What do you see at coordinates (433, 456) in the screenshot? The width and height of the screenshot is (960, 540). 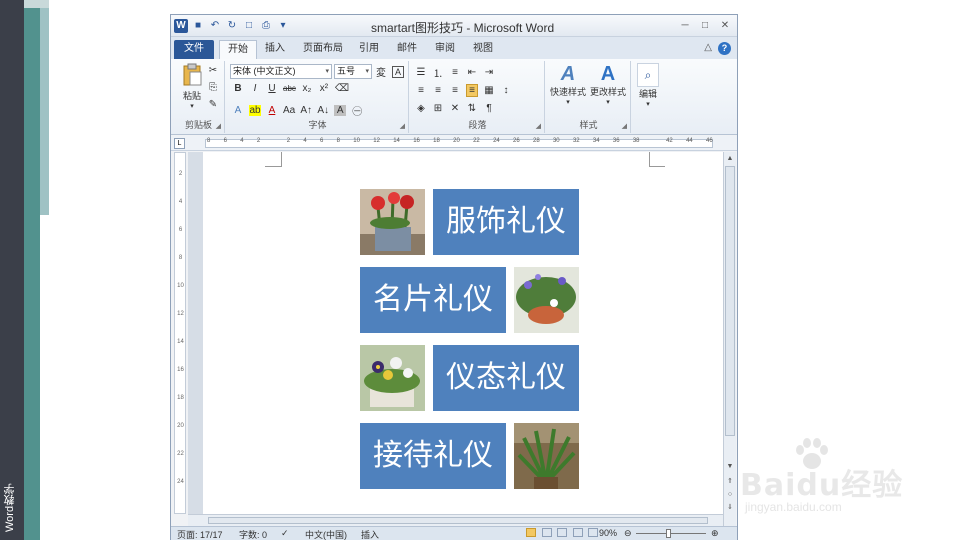 I see `smartart-box-4: 接待礼仪` at bounding box center [433, 456].